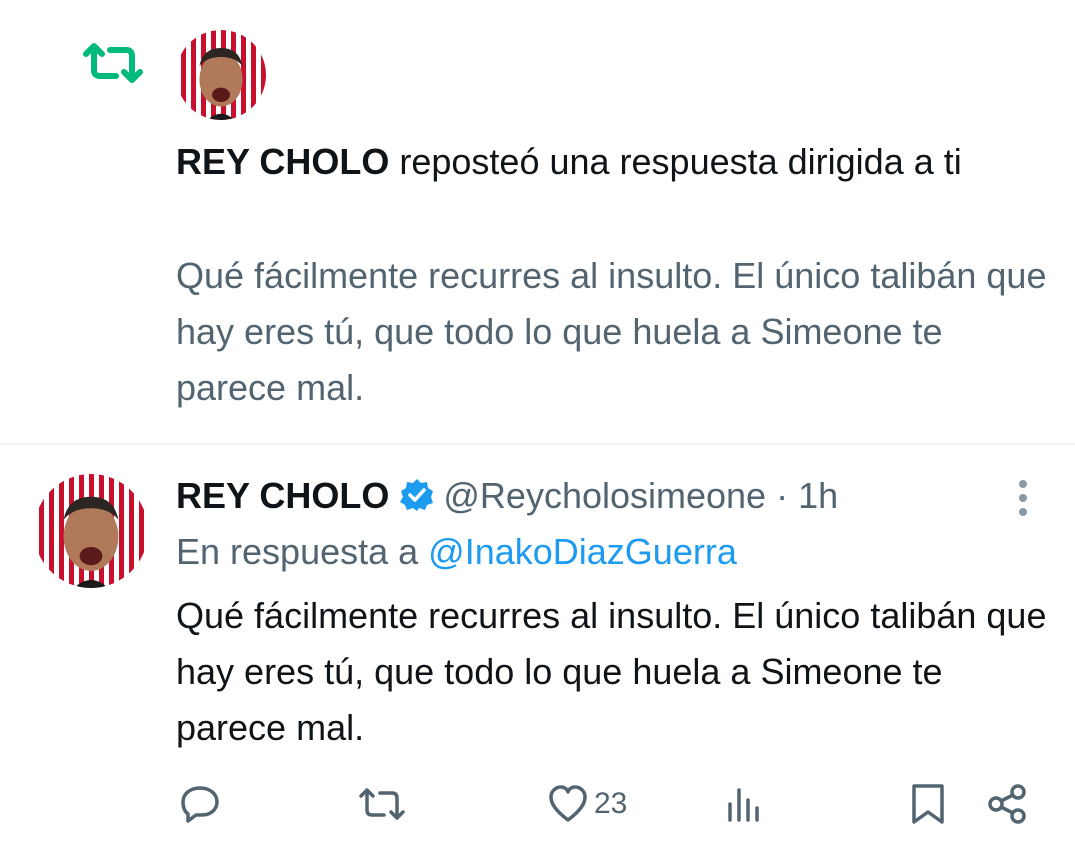  I want to click on reply-button, so click(200, 804).